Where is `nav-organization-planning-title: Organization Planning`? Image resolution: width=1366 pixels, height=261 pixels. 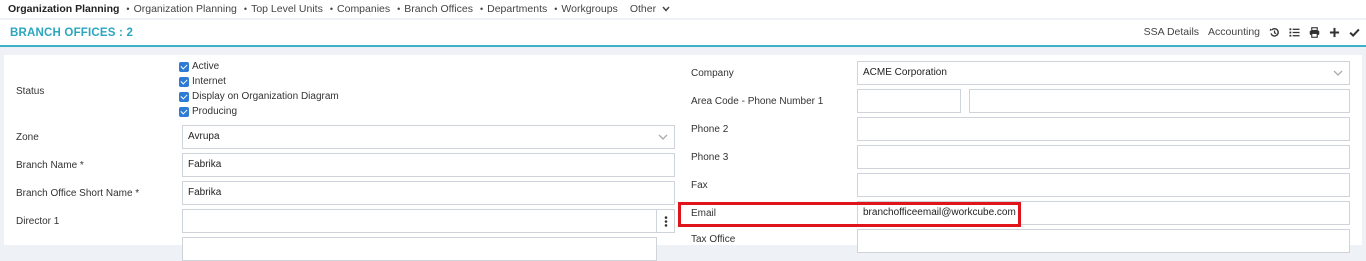 nav-organization-planning-title: Organization Planning is located at coordinates (63, 9).